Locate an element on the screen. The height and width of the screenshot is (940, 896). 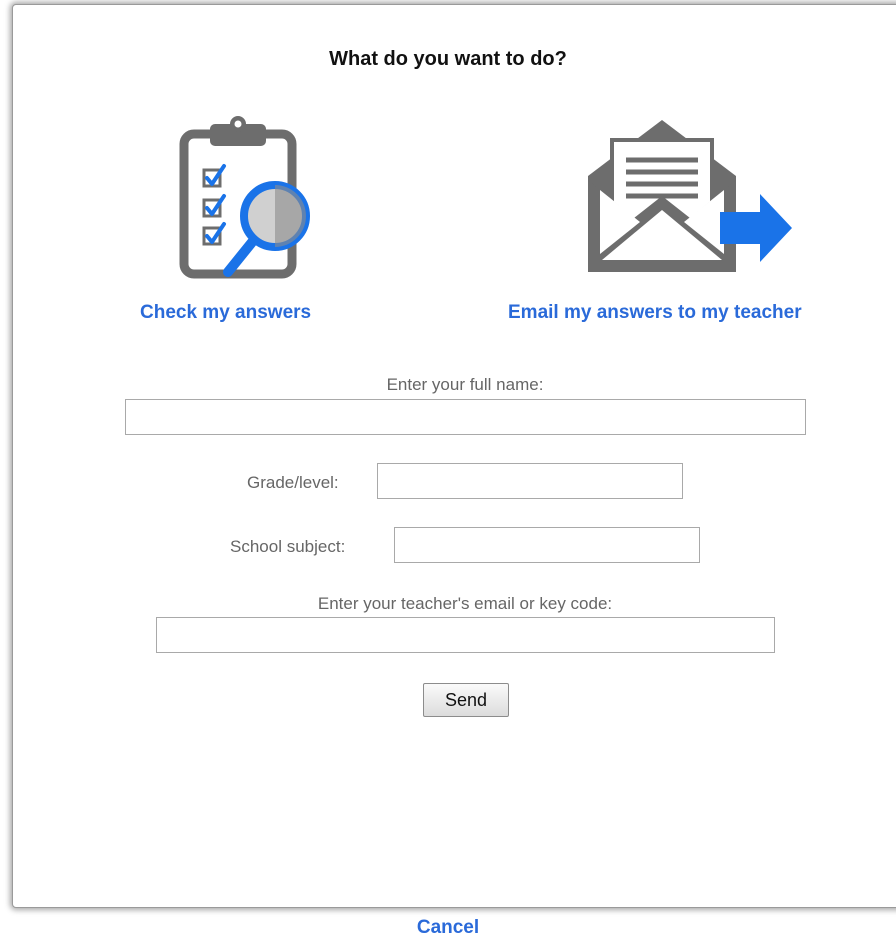
grade-label: Grade/level: is located at coordinates (293, 482).